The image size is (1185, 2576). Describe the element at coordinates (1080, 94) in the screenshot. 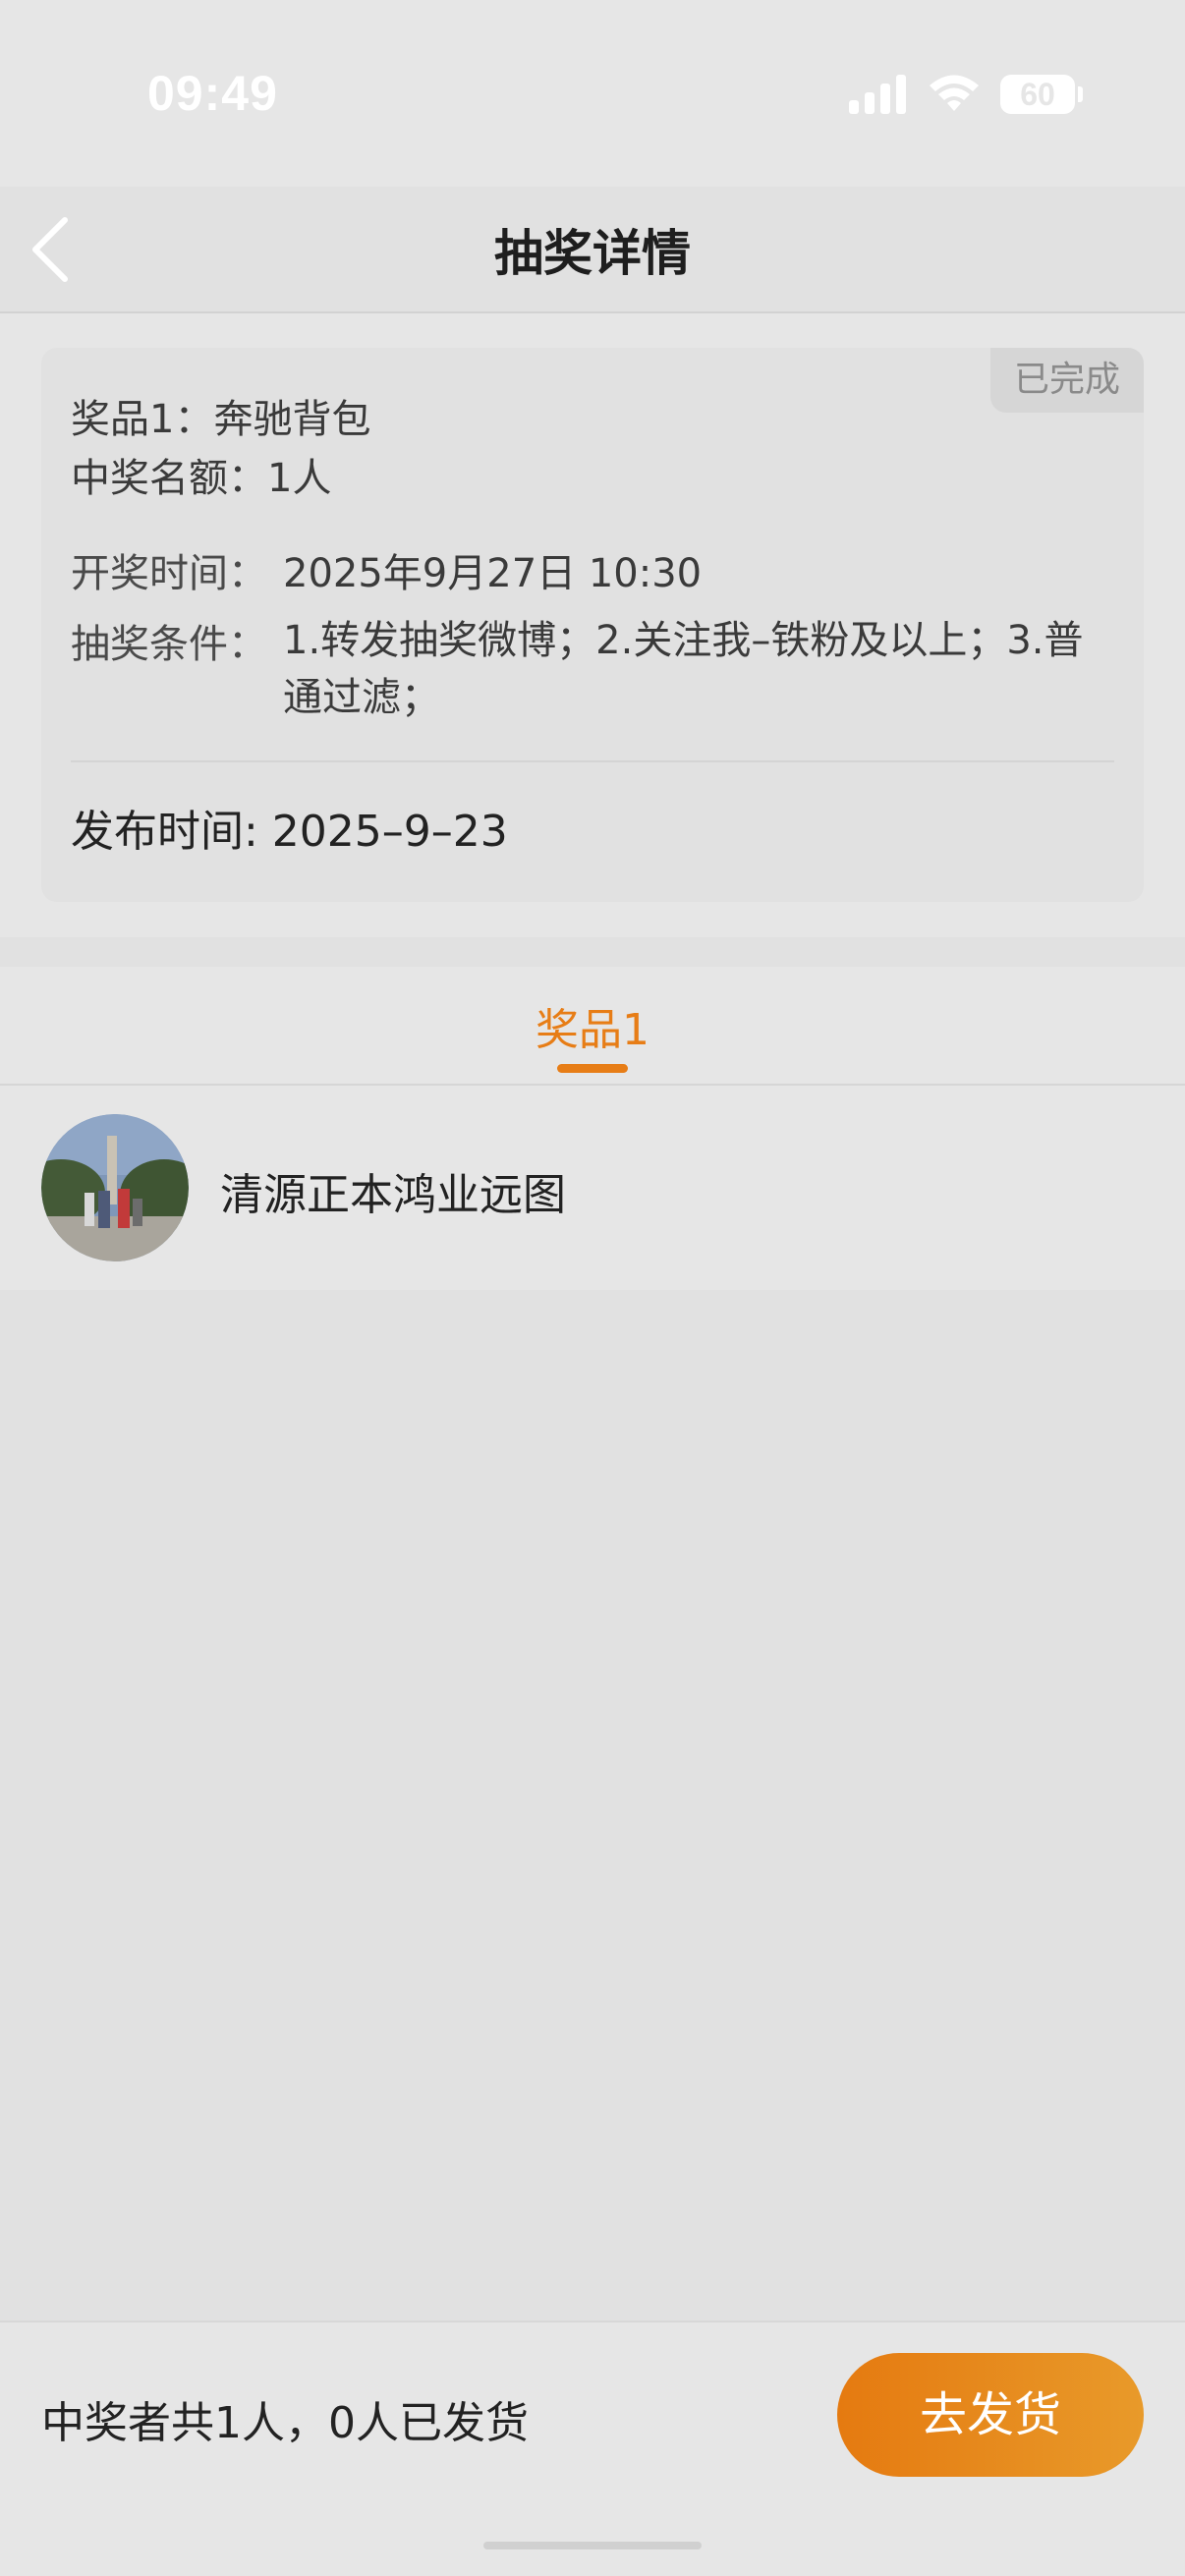

I see `battery-tip` at that location.